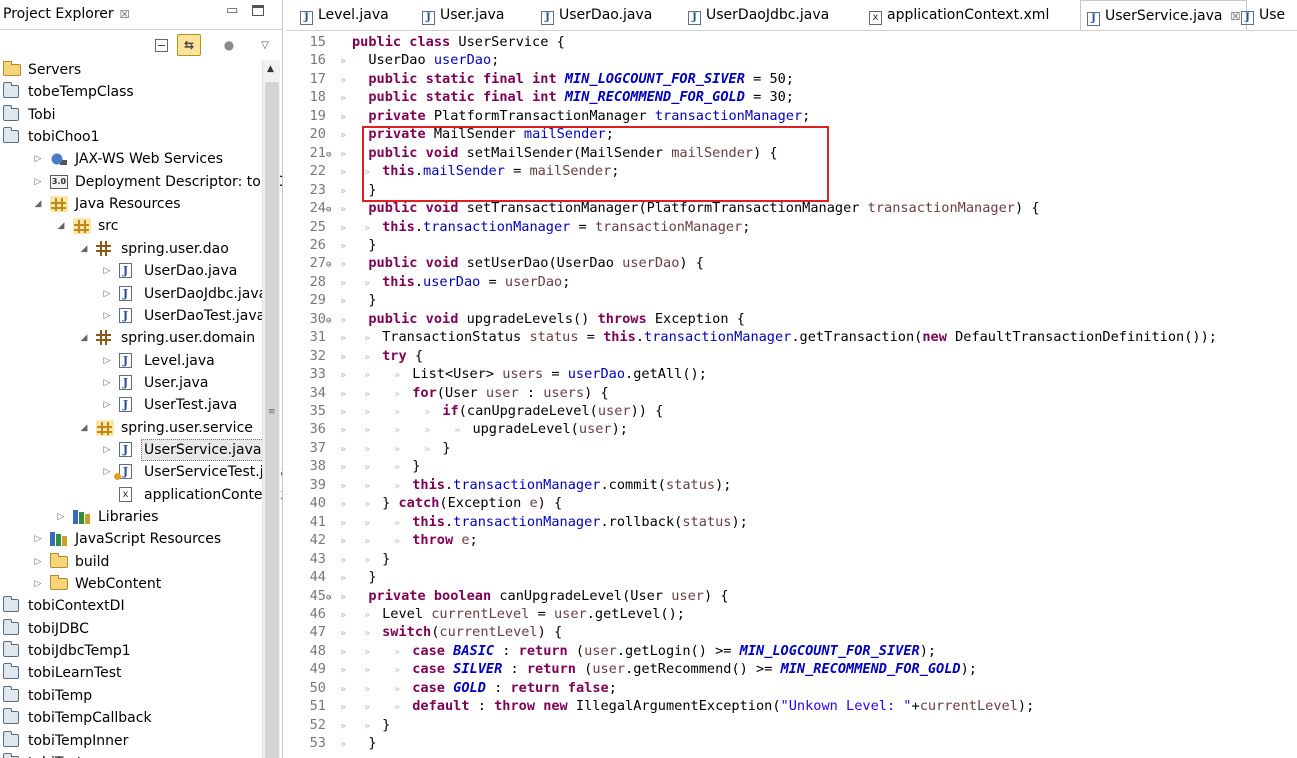 The height and width of the screenshot is (758, 1297). Describe the element at coordinates (523, 374) in the screenshot. I see `code-token: users` at that location.